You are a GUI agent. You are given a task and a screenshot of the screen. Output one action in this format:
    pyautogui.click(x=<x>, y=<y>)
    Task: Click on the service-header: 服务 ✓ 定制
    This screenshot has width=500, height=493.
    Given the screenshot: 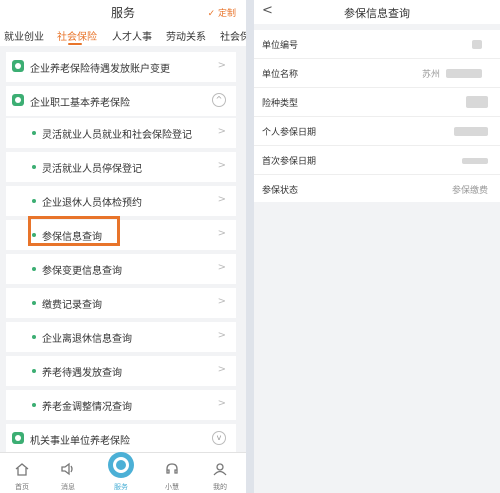 What is the action you would take?
    pyautogui.click(x=123, y=12)
    